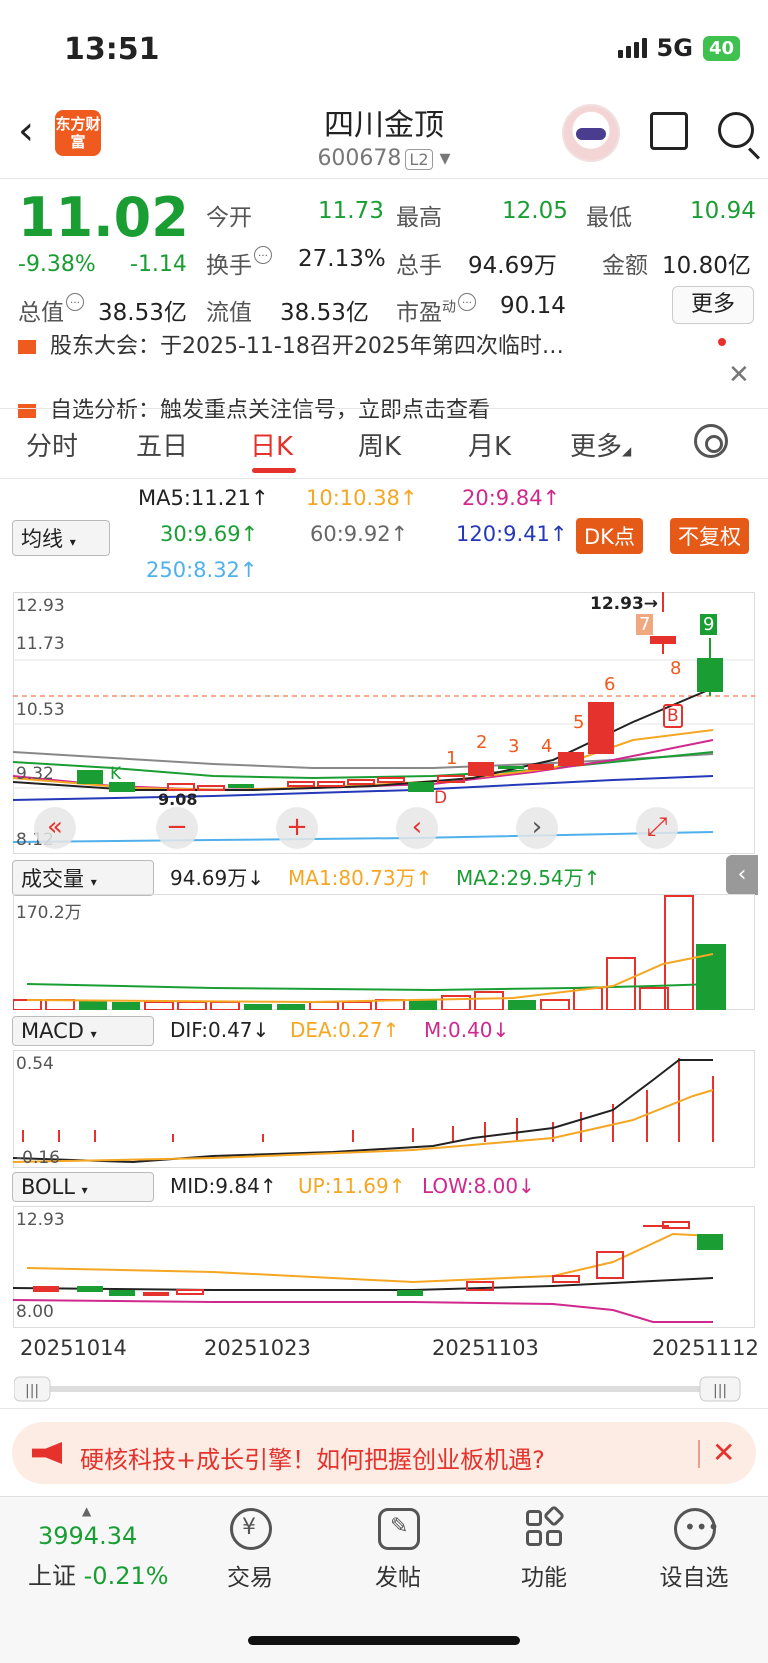 Image resolution: width=768 pixels, height=1663 pixels. What do you see at coordinates (55, 828) in the screenshot?
I see `fast-back-icon: «` at bounding box center [55, 828].